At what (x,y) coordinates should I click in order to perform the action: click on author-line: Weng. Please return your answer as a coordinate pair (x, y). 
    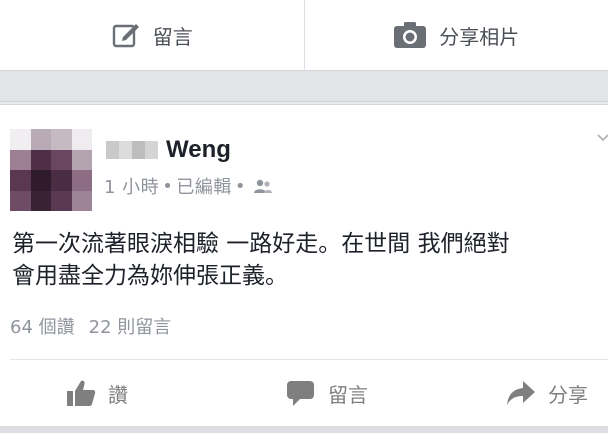
    Looking at the image, I should click on (168, 150).